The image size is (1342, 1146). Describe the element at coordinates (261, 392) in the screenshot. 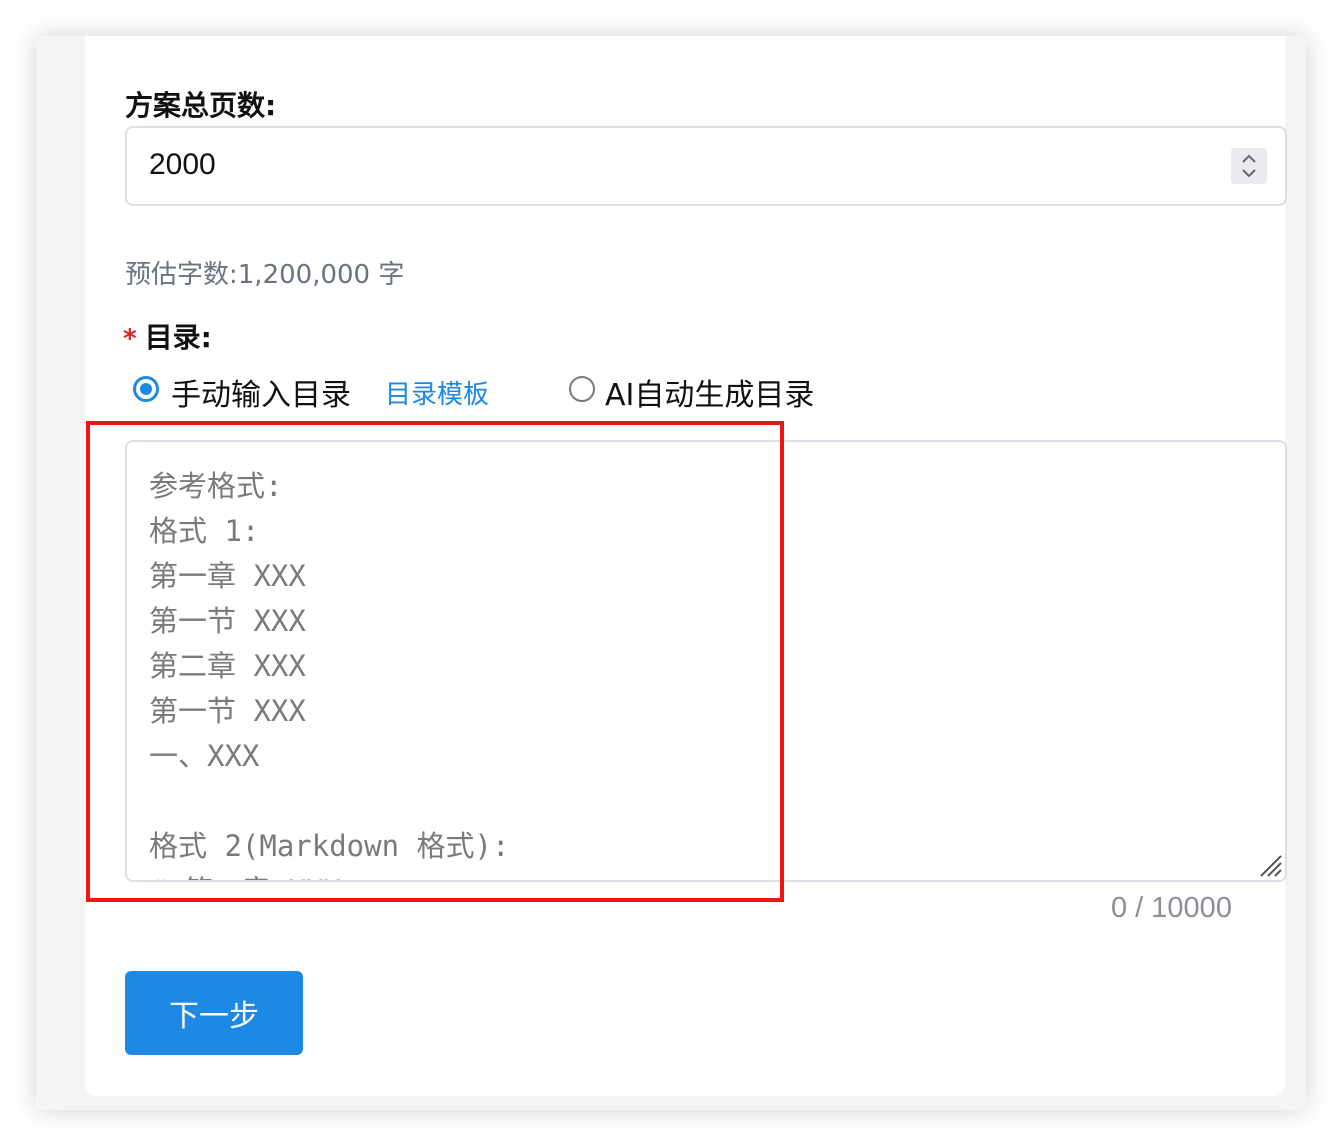

I see `radio-manual-label: 手动输入目录` at that location.